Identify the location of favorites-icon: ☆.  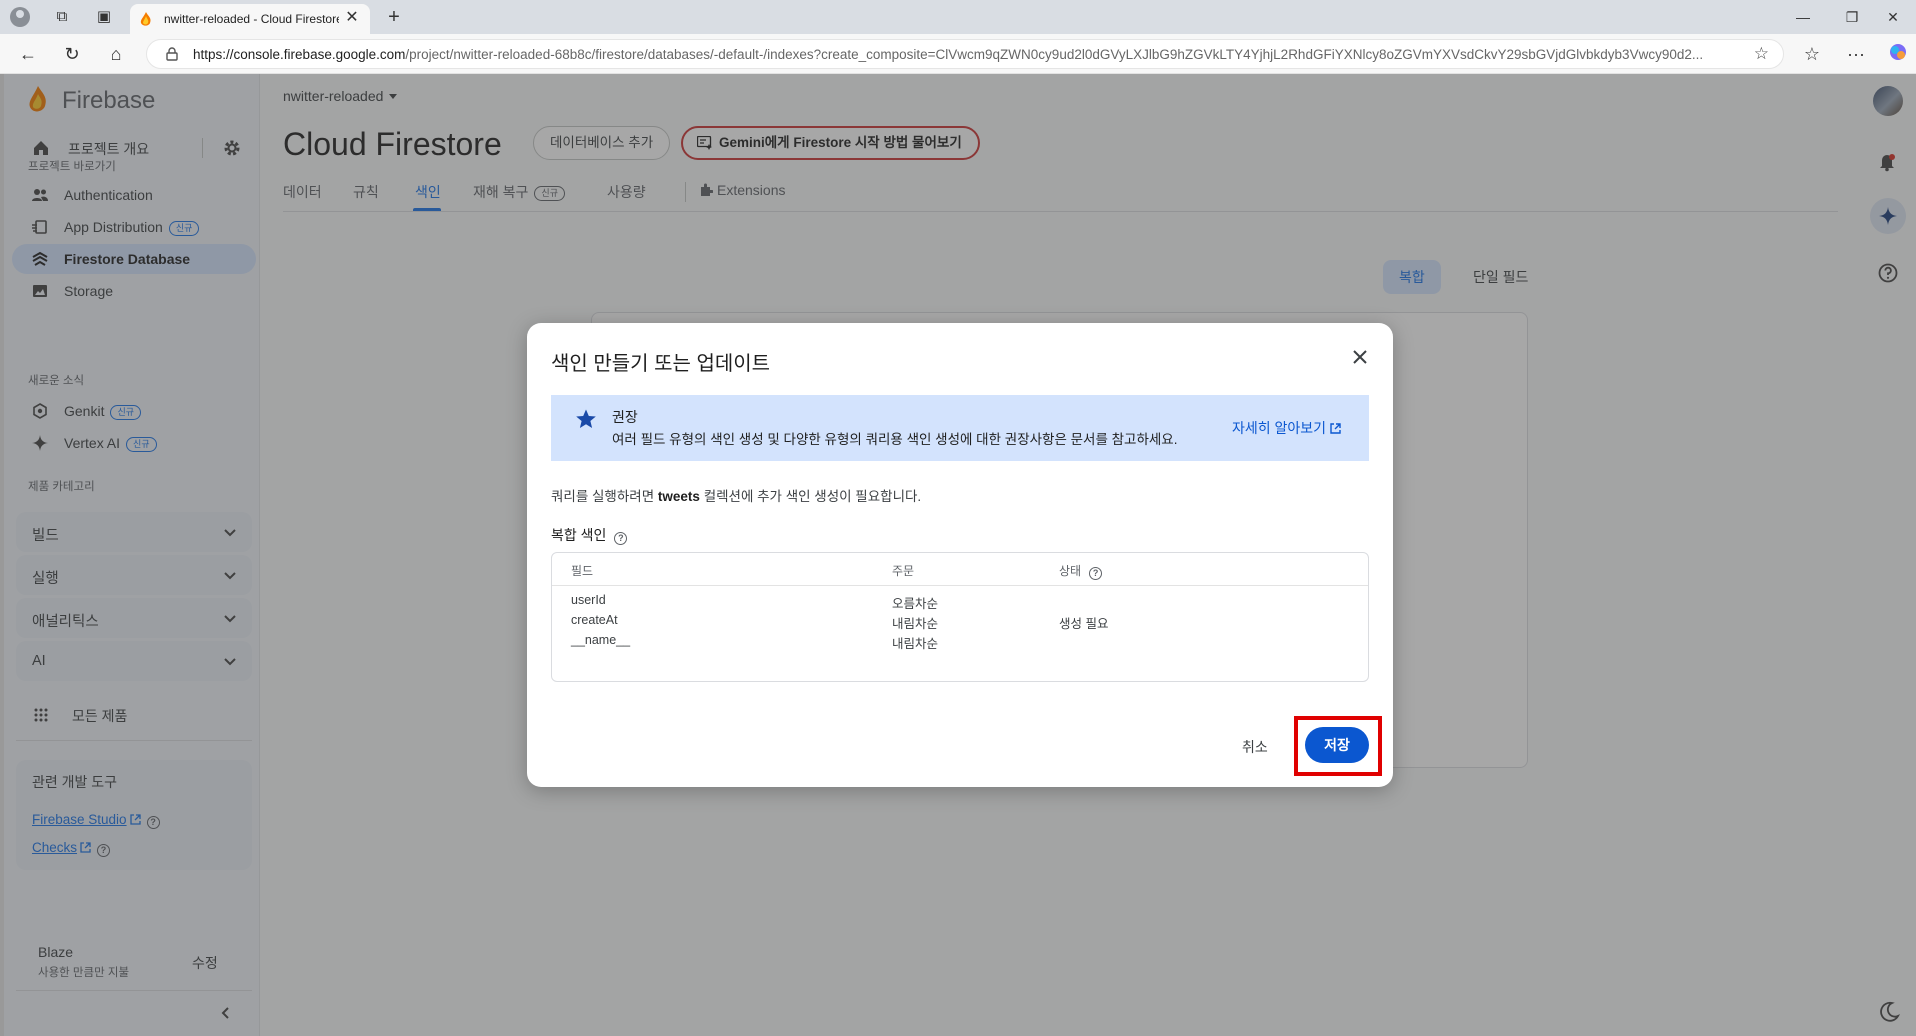
(1812, 54).